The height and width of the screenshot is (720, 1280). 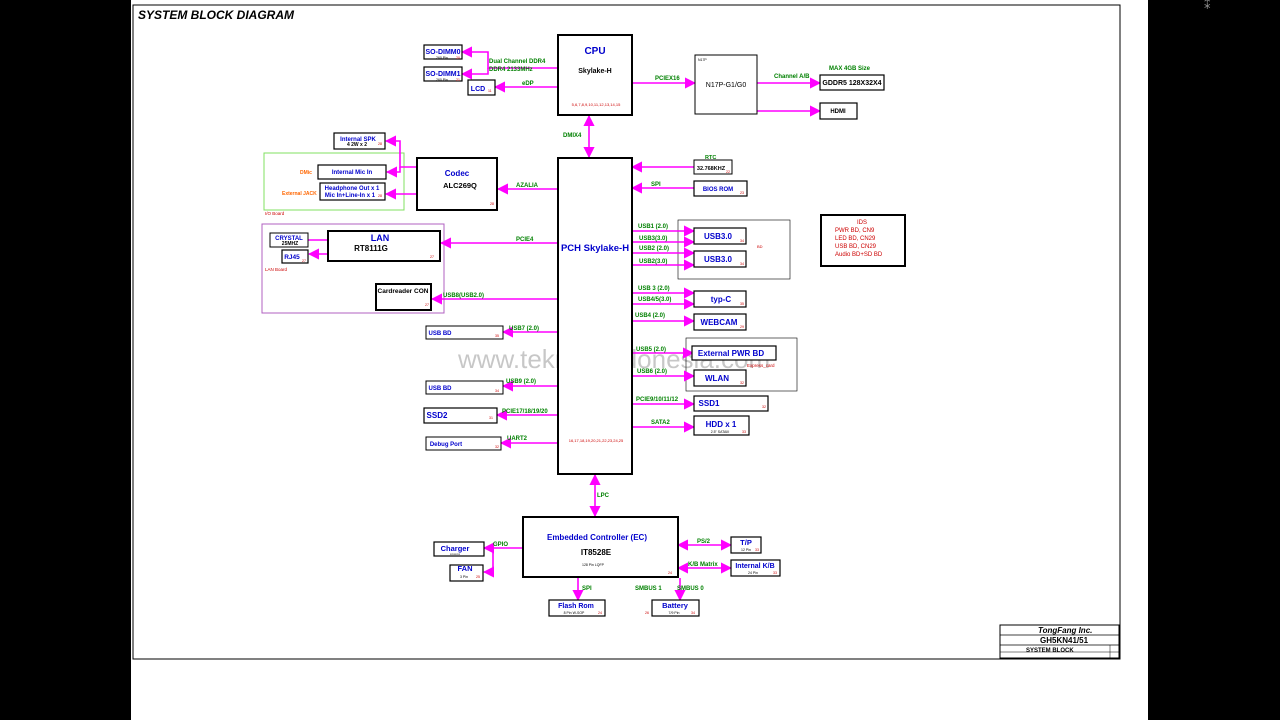 I want to click on usb2-30-label: USB2(3.0), so click(x=653, y=262).